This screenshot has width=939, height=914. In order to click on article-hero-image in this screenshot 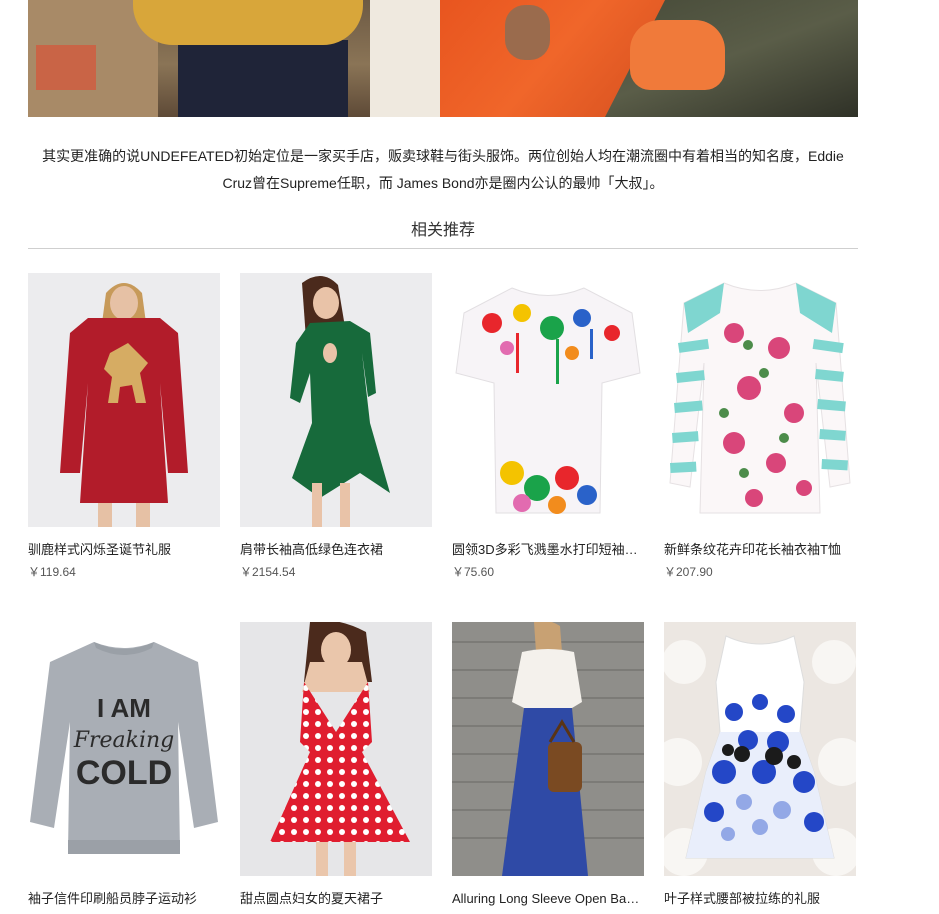, I will do `click(443, 58)`.